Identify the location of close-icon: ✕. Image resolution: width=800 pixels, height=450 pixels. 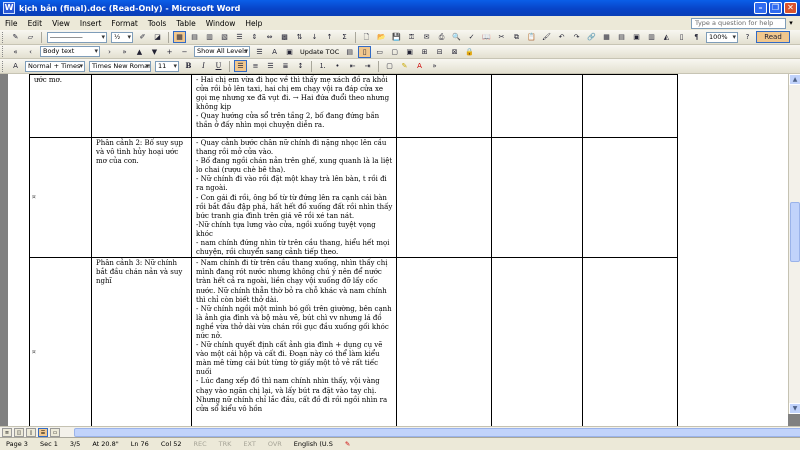
(790, 8).